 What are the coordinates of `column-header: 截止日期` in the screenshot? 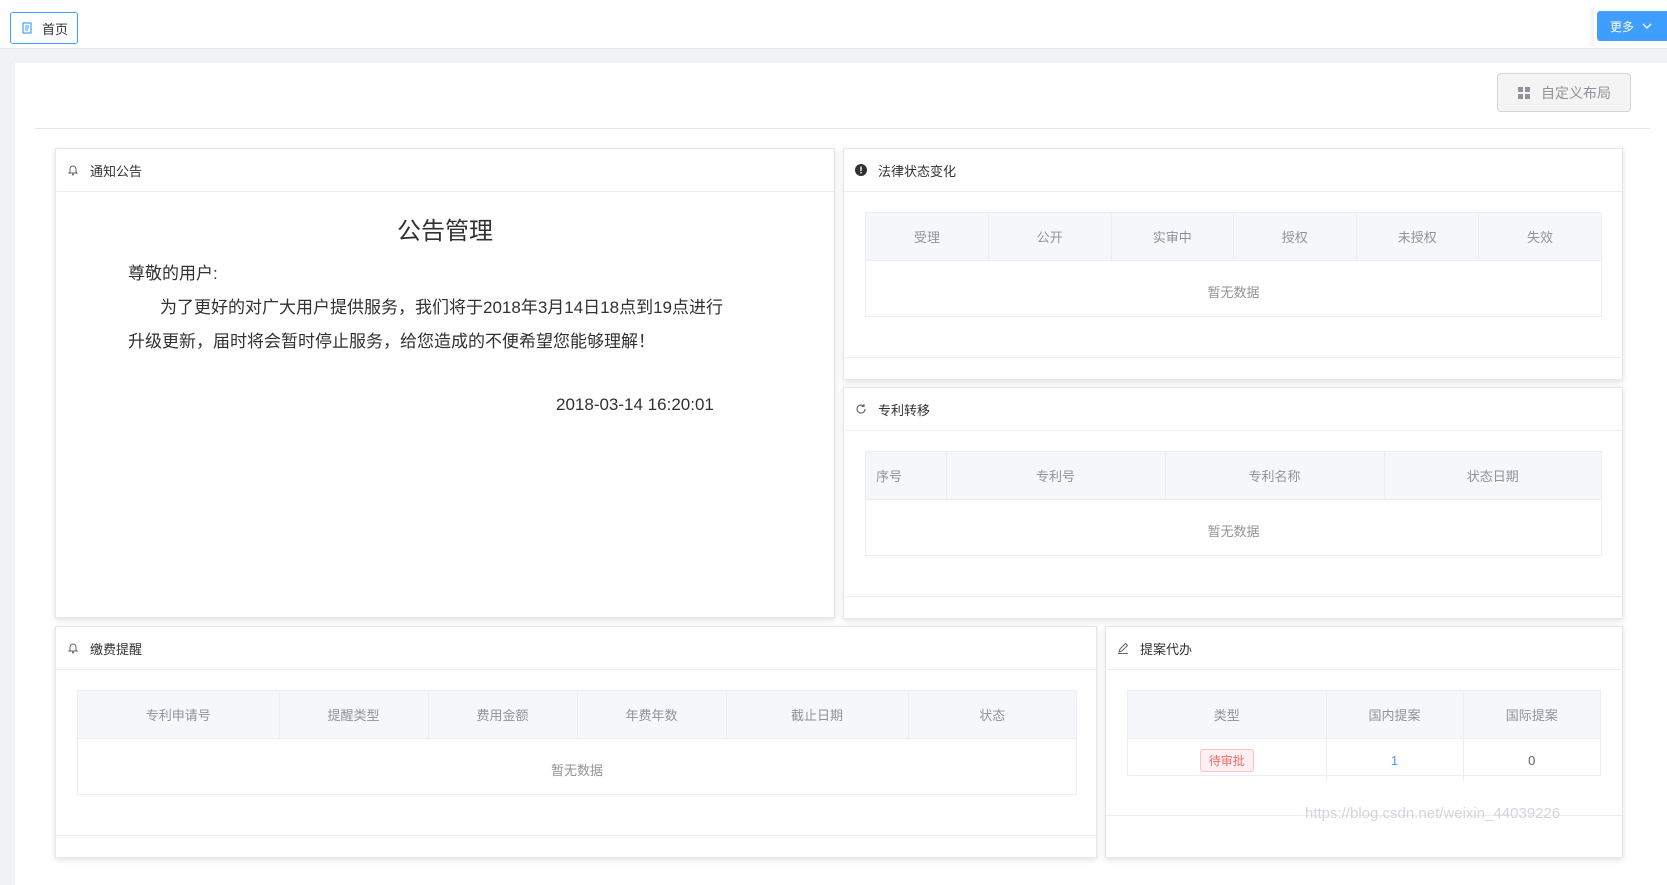 It's located at (817, 715).